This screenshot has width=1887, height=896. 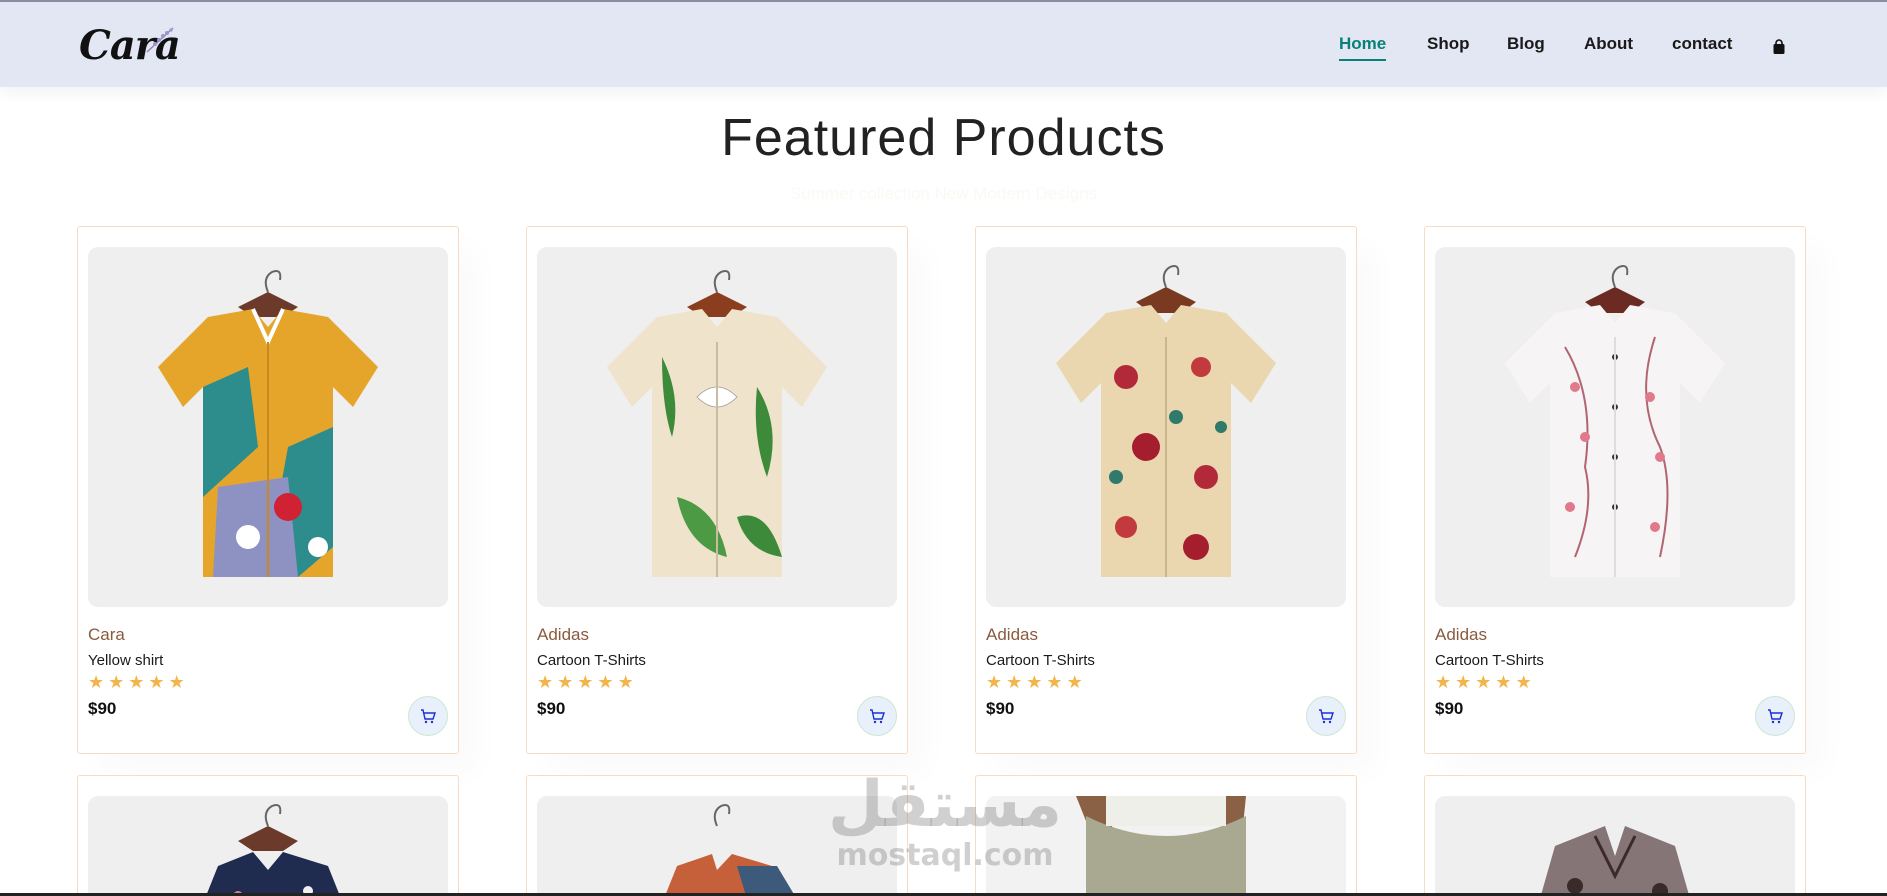 I want to click on nav-contact: contact, so click(x=1702, y=44).